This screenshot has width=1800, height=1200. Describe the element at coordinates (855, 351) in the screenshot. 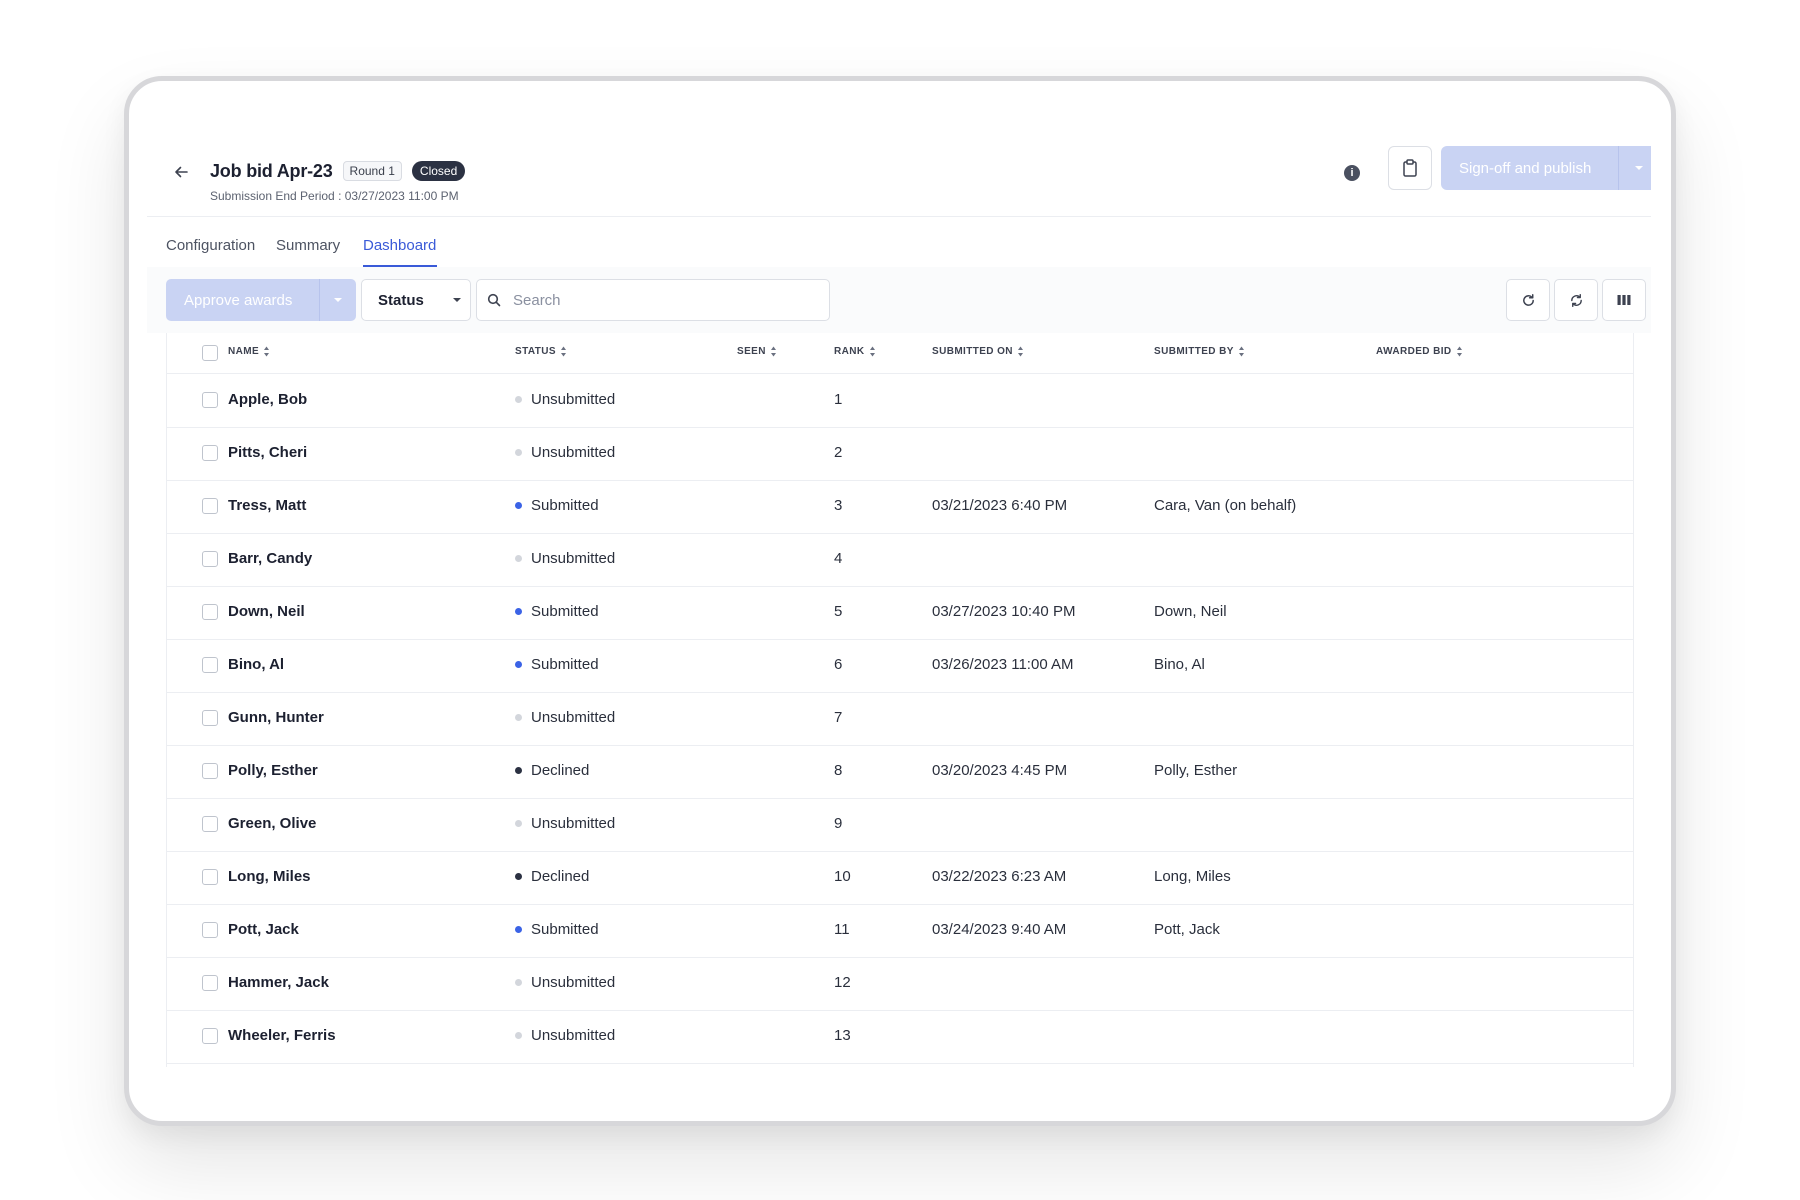

I see `column-header-rank: RANK` at that location.